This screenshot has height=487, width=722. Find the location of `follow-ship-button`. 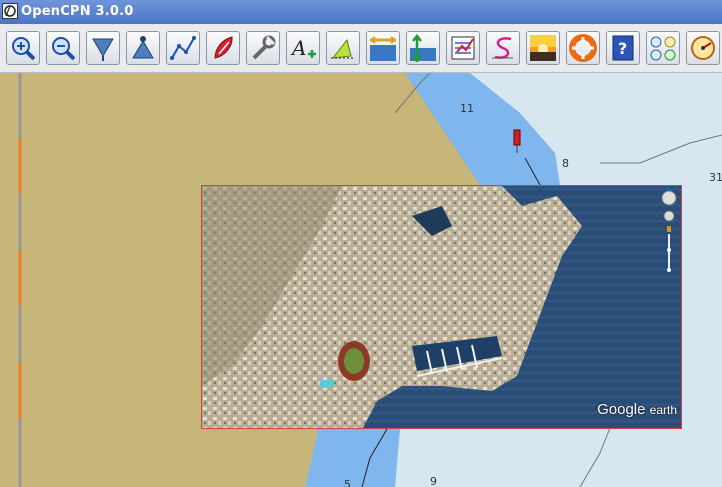

follow-ship-button is located at coordinates (223, 48).